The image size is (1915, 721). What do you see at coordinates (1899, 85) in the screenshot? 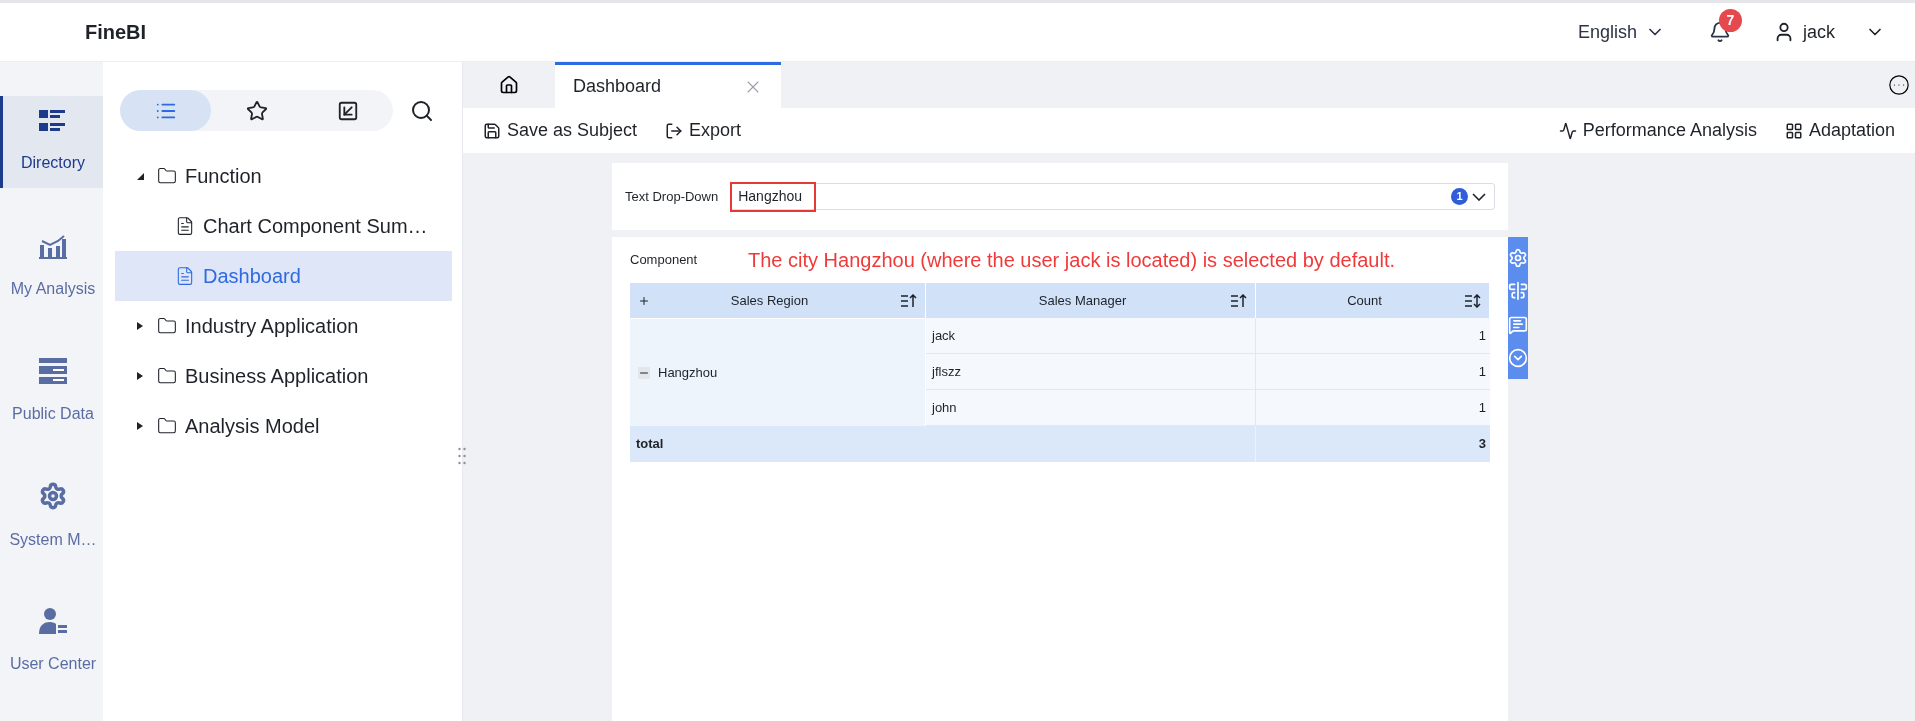
I see `more-icon` at bounding box center [1899, 85].